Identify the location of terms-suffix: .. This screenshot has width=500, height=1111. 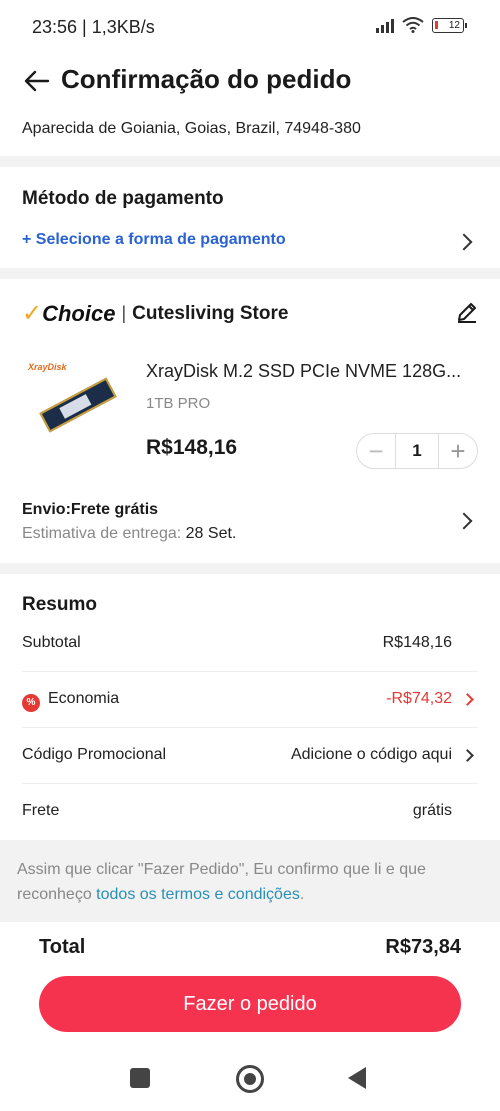
(302, 894).